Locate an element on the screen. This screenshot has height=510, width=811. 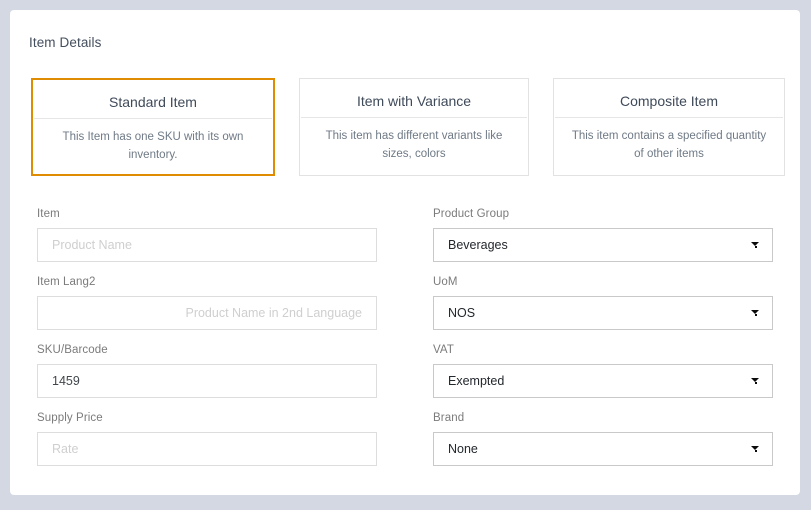
field-item: Item is located at coordinates (207, 235).